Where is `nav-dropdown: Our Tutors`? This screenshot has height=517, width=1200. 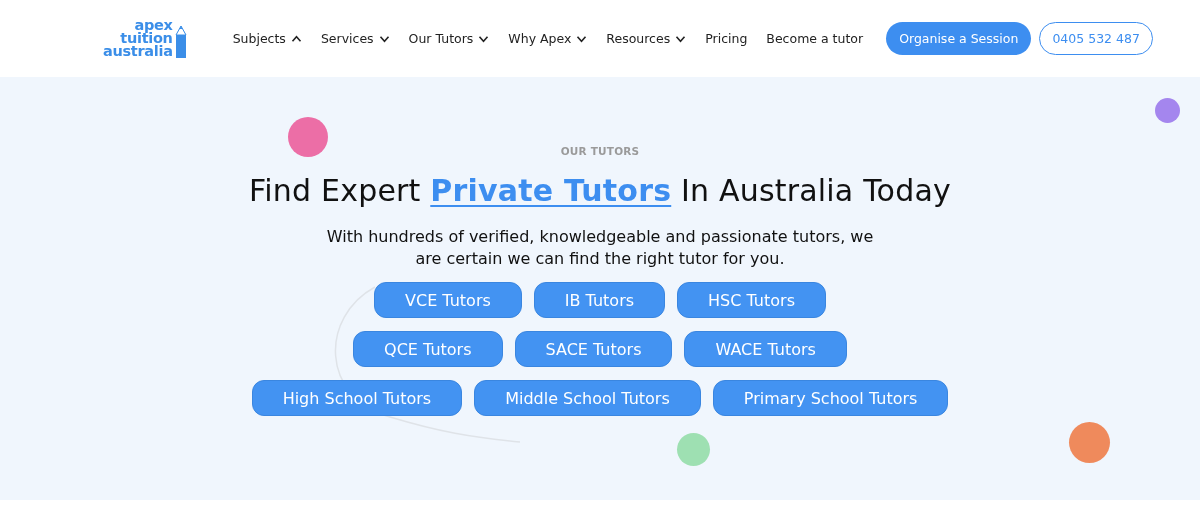
nav-dropdown: Our Tutors is located at coordinates (449, 38).